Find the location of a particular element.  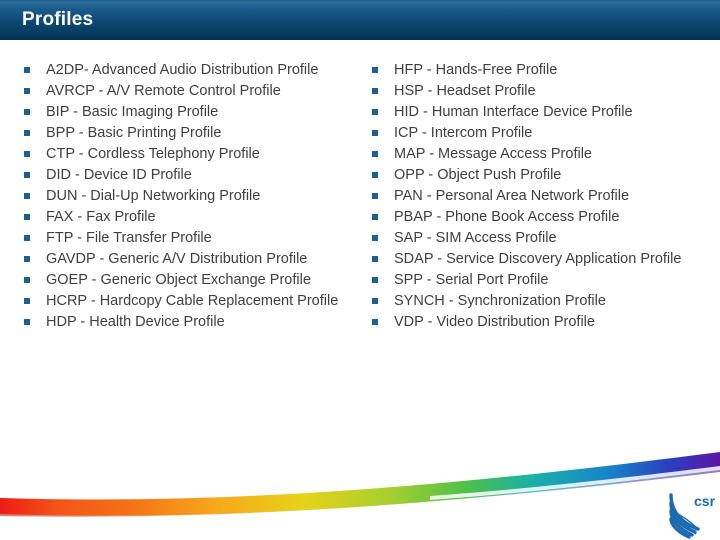

list-item-label: HFP - Hands-Free Profile is located at coordinates (476, 70).